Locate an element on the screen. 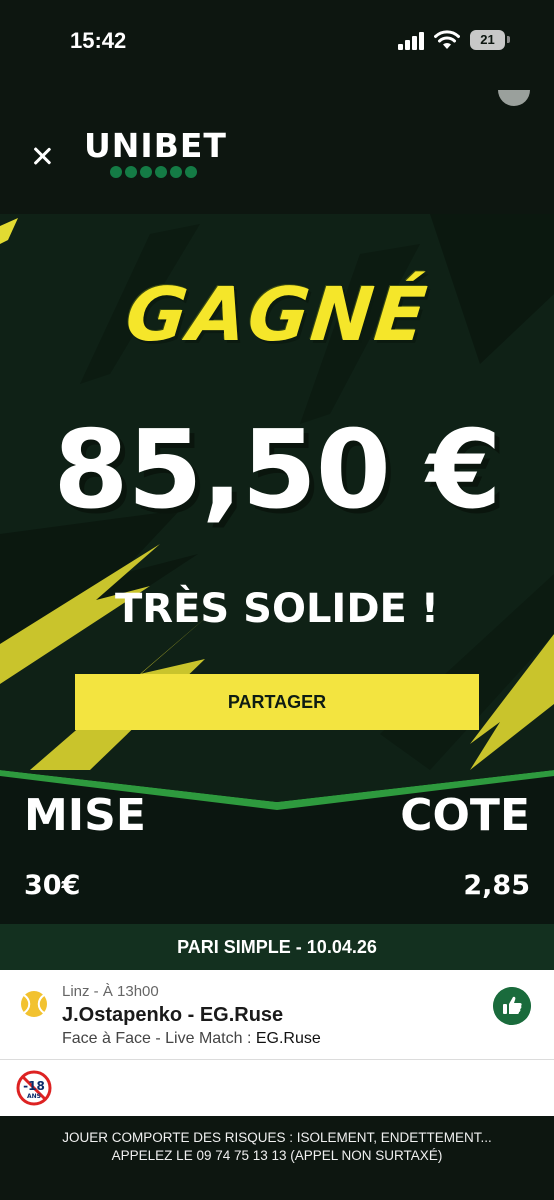  wifi-icon is located at coordinates (447, 39).